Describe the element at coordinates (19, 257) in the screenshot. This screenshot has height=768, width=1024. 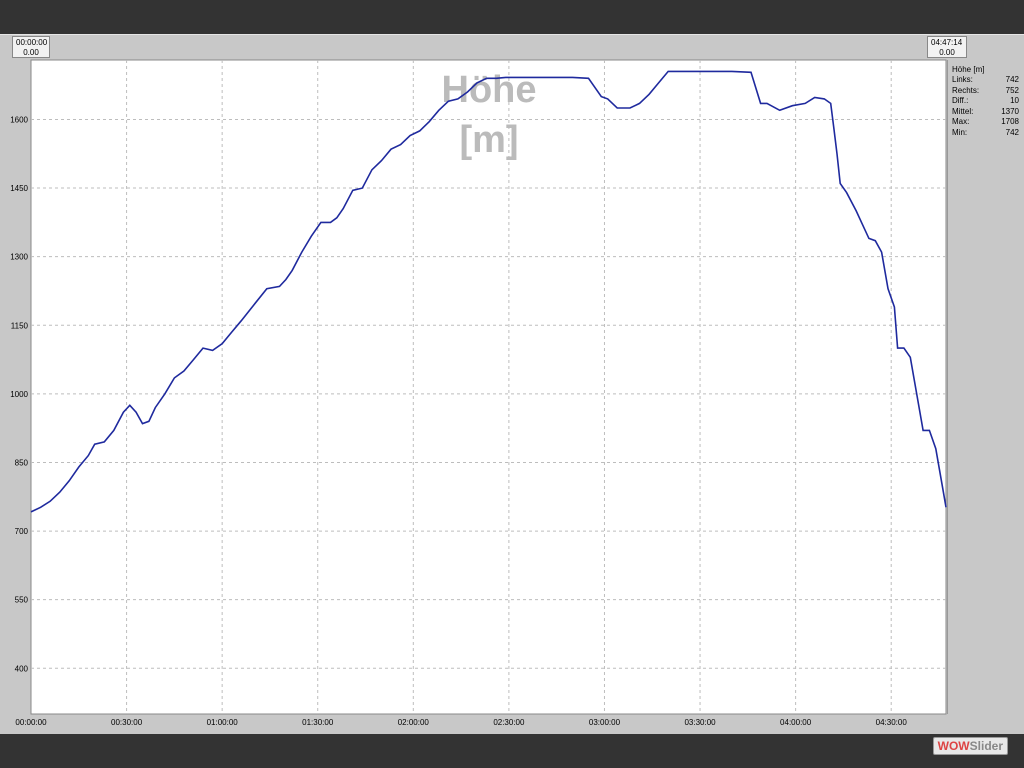
I see `y-tick-label: 1300` at that location.